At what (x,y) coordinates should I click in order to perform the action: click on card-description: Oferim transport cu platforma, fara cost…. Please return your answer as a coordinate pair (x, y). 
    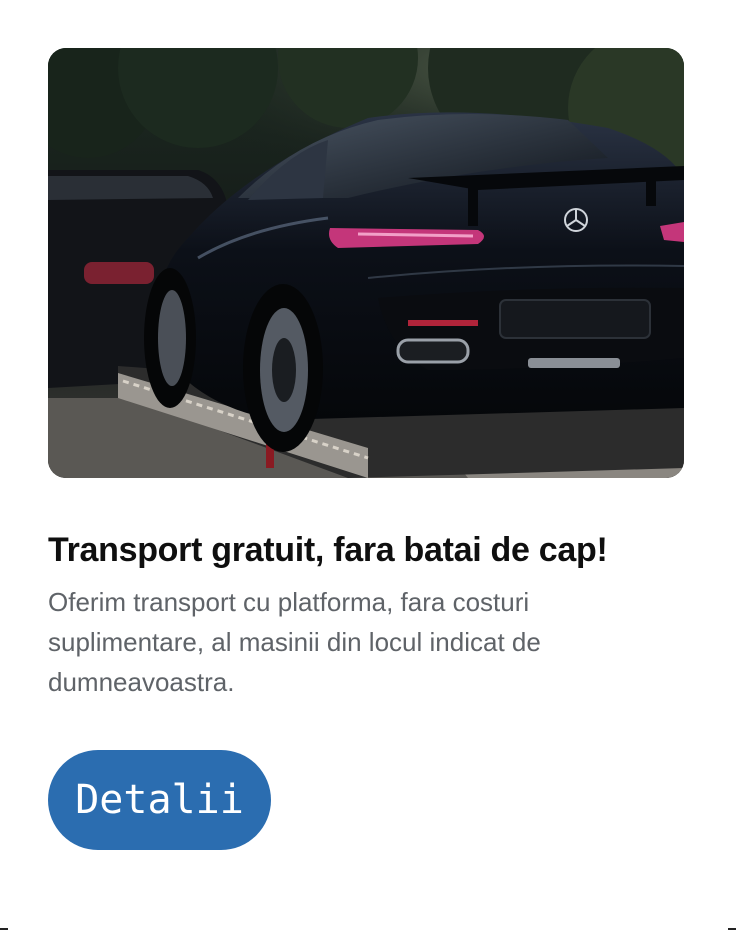
    Looking at the image, I should click on (294, 642).